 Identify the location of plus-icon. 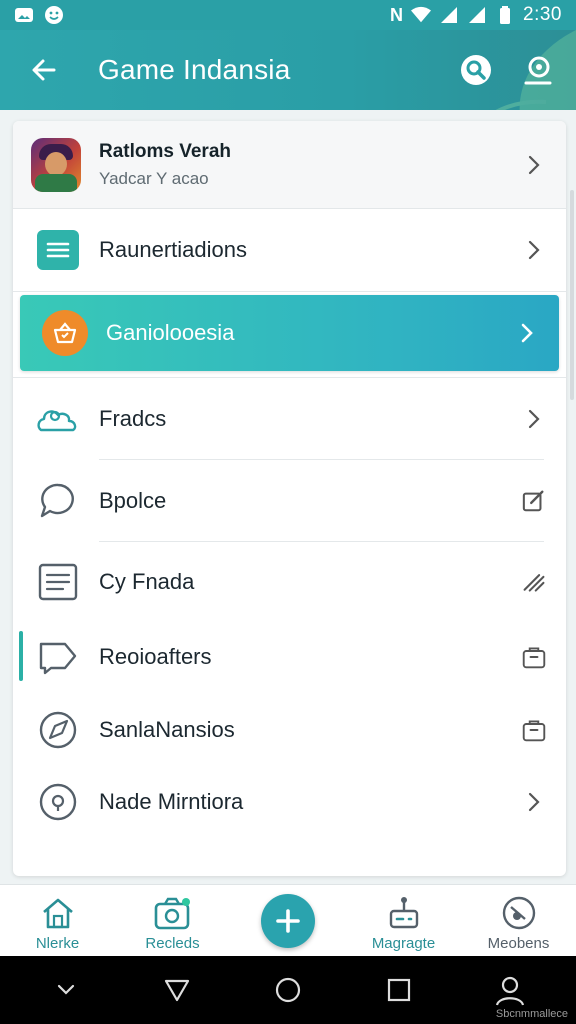
(288, 921).